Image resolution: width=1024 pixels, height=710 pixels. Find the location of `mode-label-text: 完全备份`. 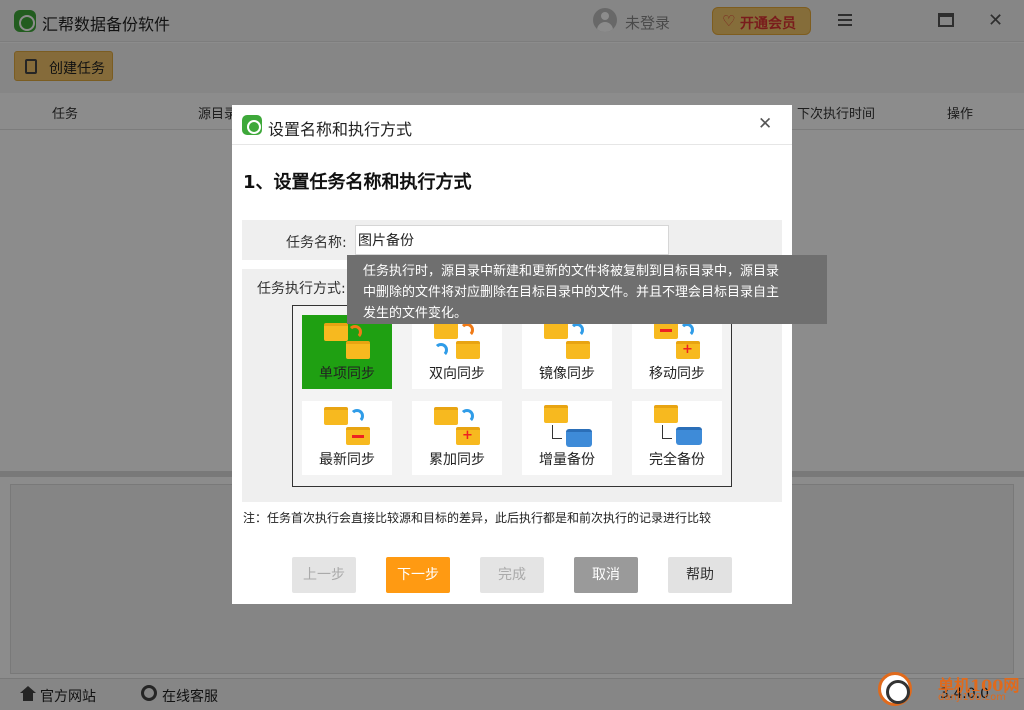

mode-label-text: 完全备份 is located at coordinates (677, 460).